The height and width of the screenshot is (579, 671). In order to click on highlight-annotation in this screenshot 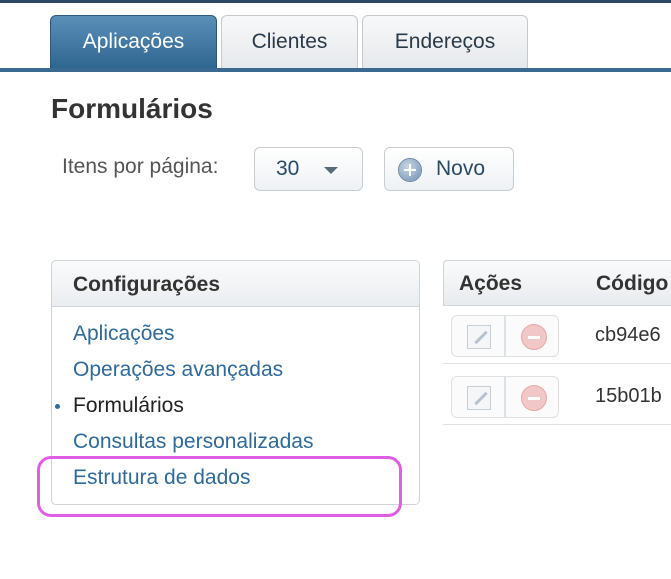, I will do `click(219, 486)`.